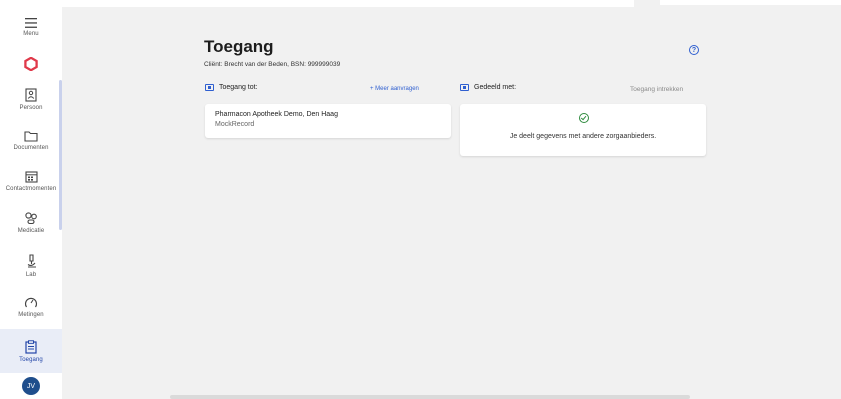 This screenshot has width=841, height=399. Describe the element at coordinates (430, 397) in the screenshot. I see `bottom-shadow` at that location.